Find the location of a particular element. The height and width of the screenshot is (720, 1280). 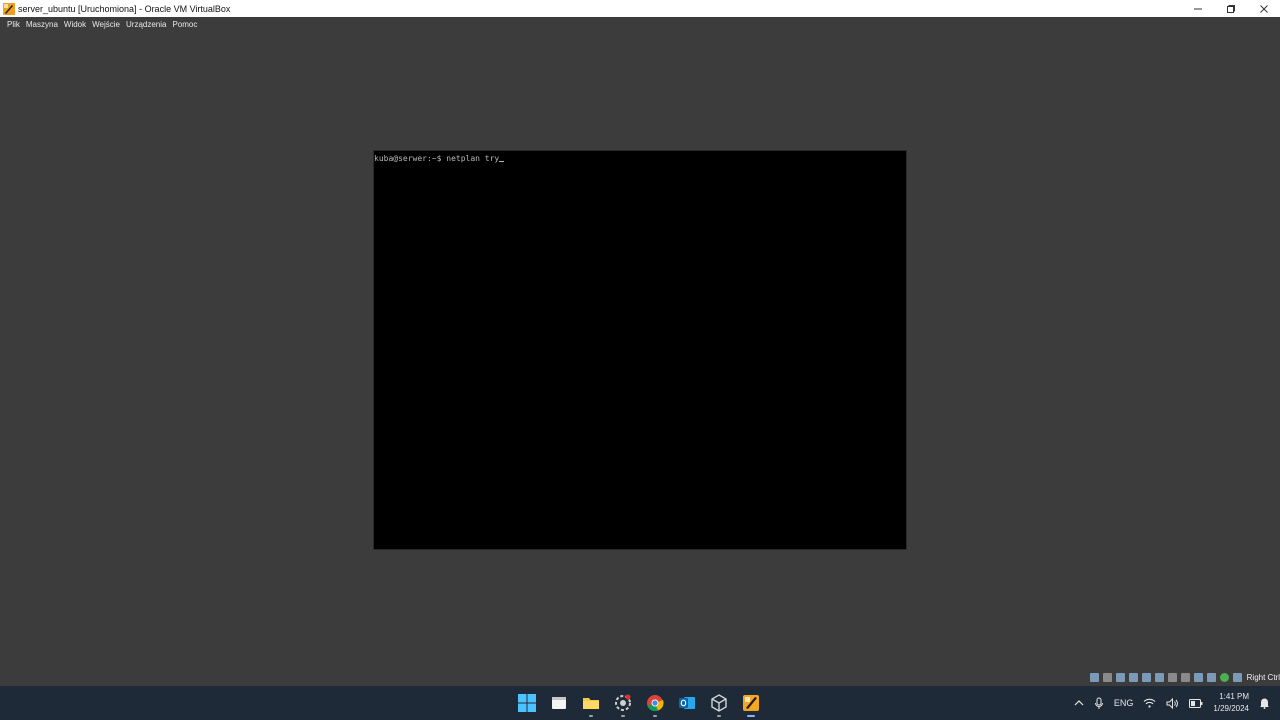

bell-icon is located at coordinates (1264, 703).